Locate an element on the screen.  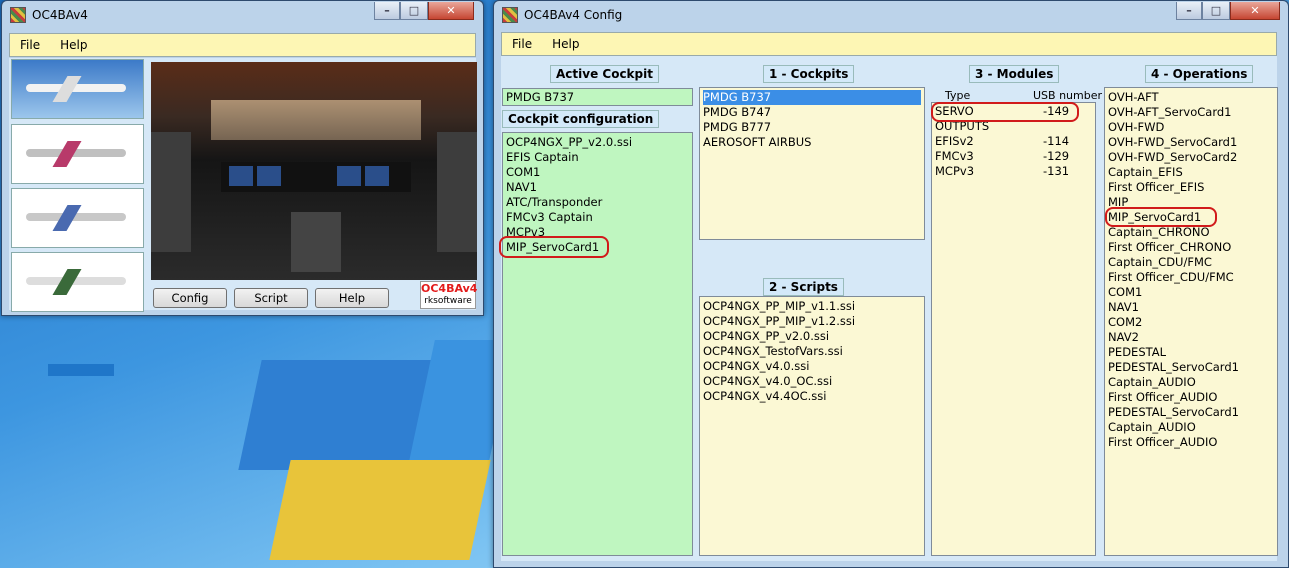
list-item: OVH-FWD_ServoCard1 is located at coordinates (1191, 142).